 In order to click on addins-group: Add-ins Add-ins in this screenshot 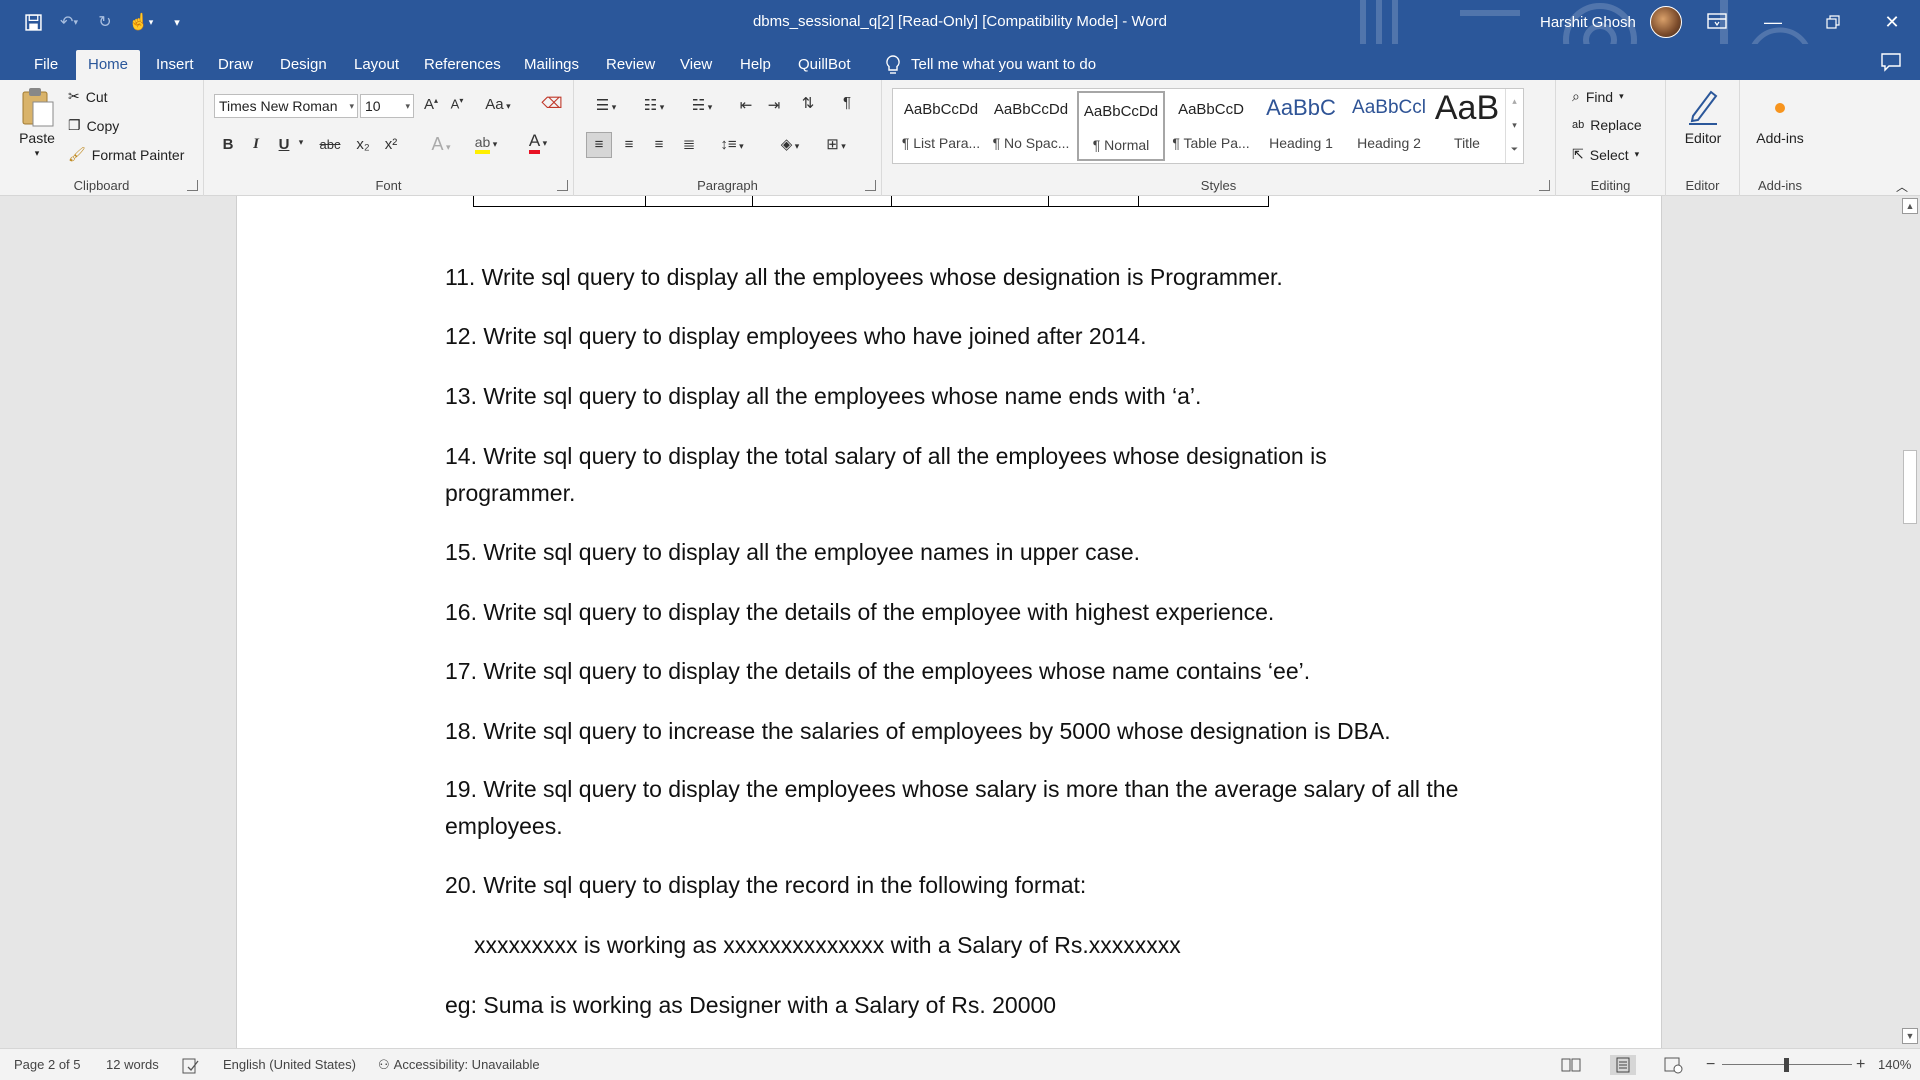, I will do `click(1780, 138)`.